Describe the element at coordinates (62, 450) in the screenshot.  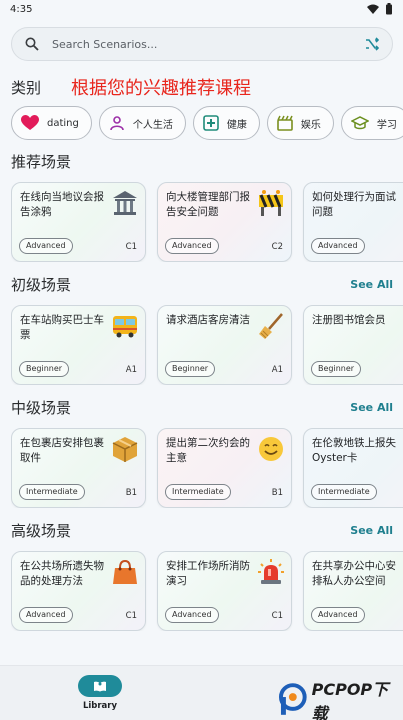
I see `card-title: 在包裹店安排包裹取件` at that location.